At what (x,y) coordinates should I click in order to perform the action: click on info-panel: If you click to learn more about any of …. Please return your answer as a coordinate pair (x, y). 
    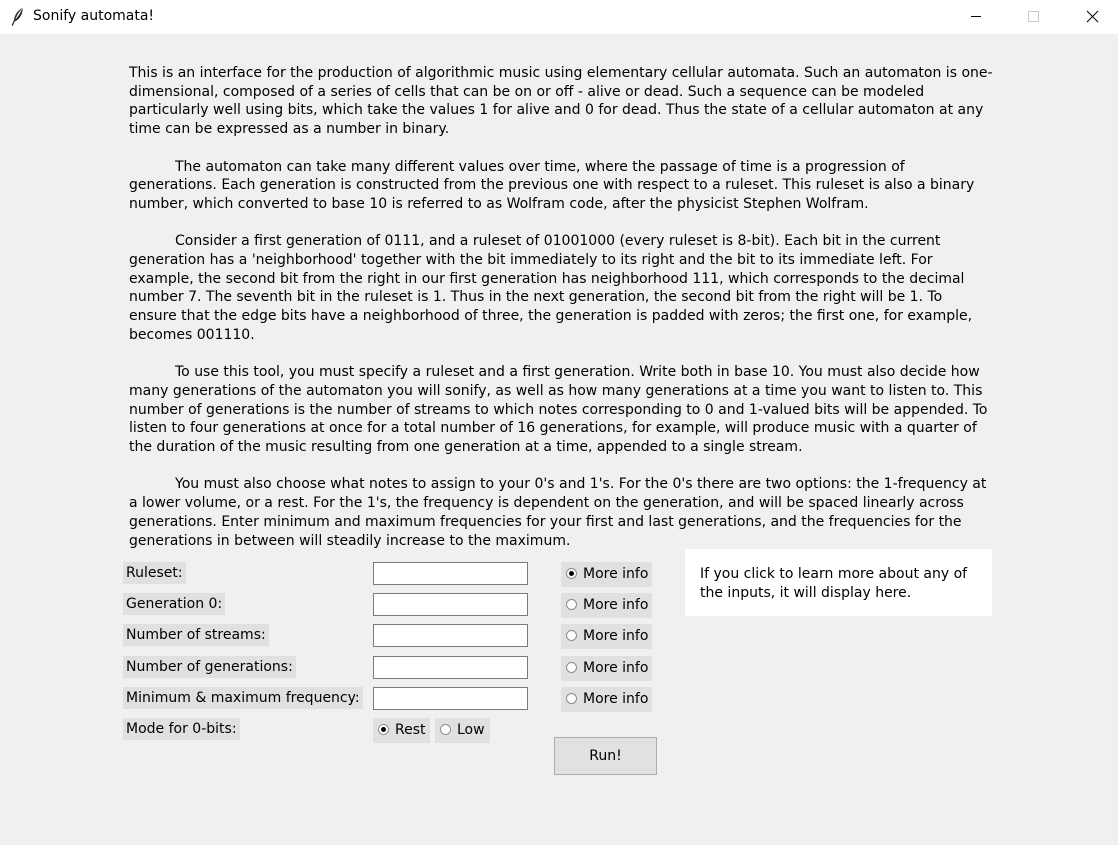
    Looking at the image, I should click on (838, 582).